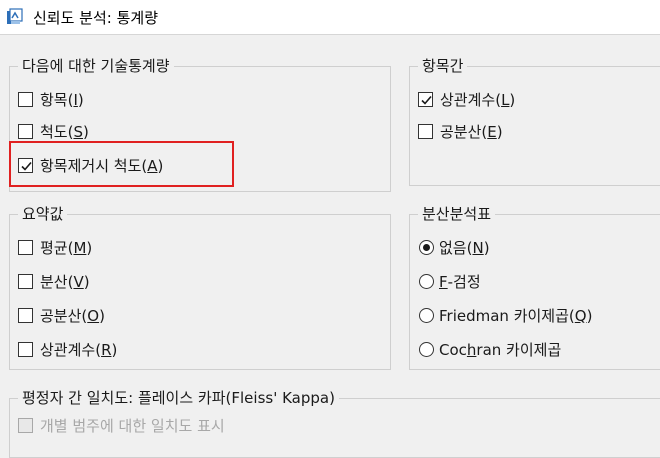 The image size is (660, 458). I want to click on summary-covariances-checkbox: 공분산(O), so click(61, 315).